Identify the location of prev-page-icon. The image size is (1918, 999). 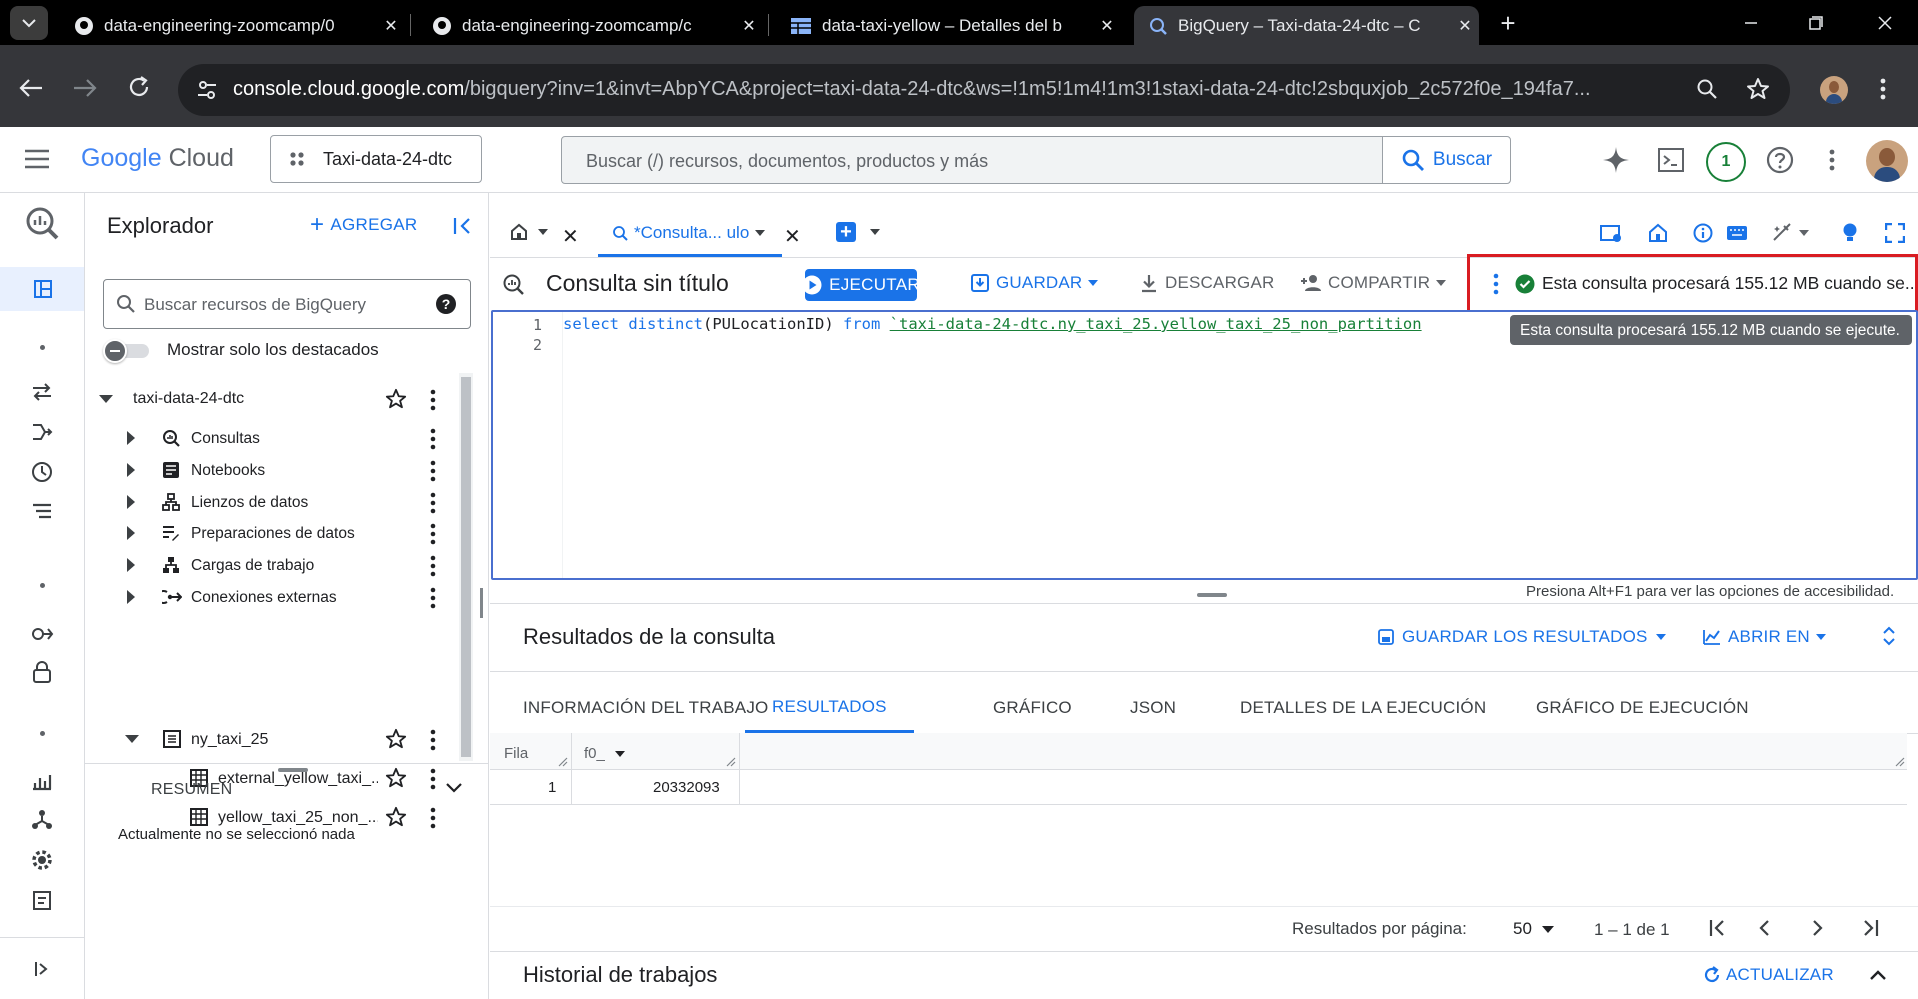
(1764, 928).